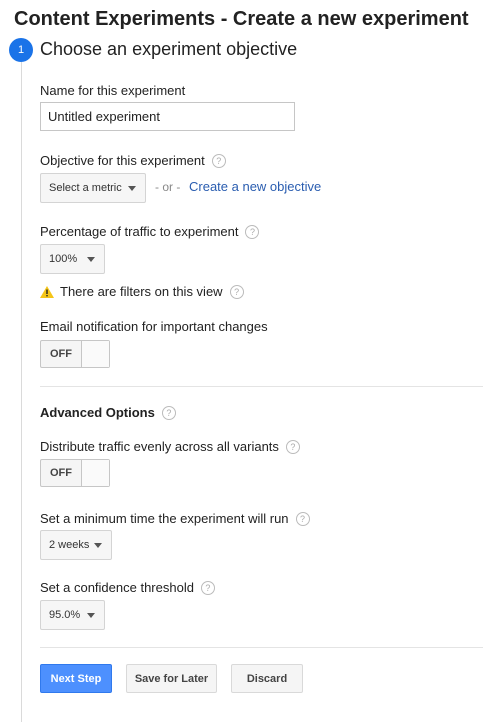 Image resolution: width=483 pixels, height=722 pixels. I want to click on next-step-button: Next Step, so click(76, 678).